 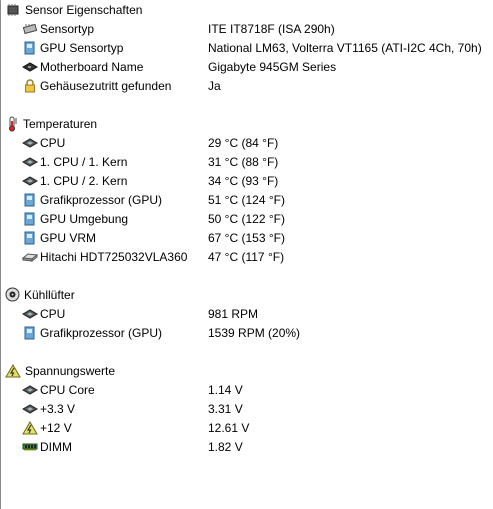 What do you see at coordinates (229, 427) in the screenshot?
I see `field-value: 12.61 V` at bounding box center [229, 427].